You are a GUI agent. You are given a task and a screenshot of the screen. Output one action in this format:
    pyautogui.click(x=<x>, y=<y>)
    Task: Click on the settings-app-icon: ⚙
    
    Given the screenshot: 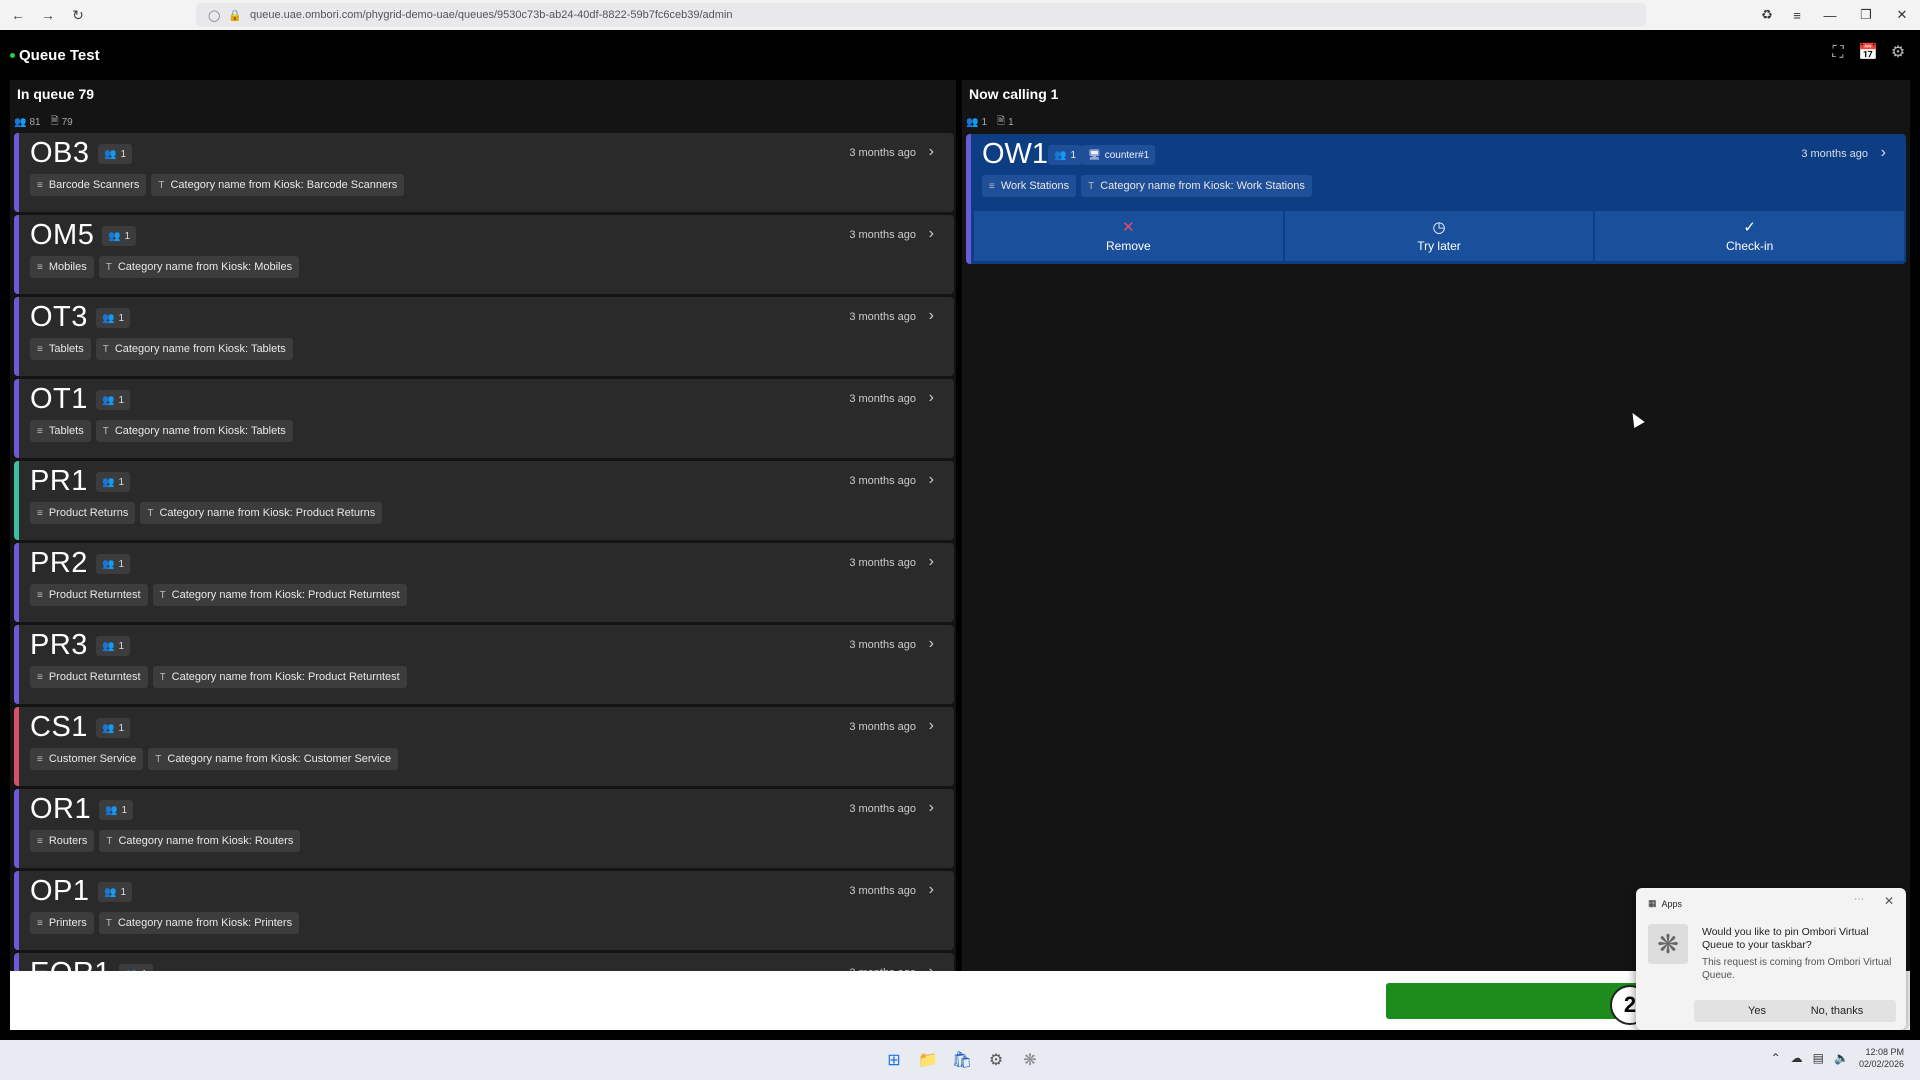 What is the action you would take?
    pyautogui.click(x=996, y=1060)
    